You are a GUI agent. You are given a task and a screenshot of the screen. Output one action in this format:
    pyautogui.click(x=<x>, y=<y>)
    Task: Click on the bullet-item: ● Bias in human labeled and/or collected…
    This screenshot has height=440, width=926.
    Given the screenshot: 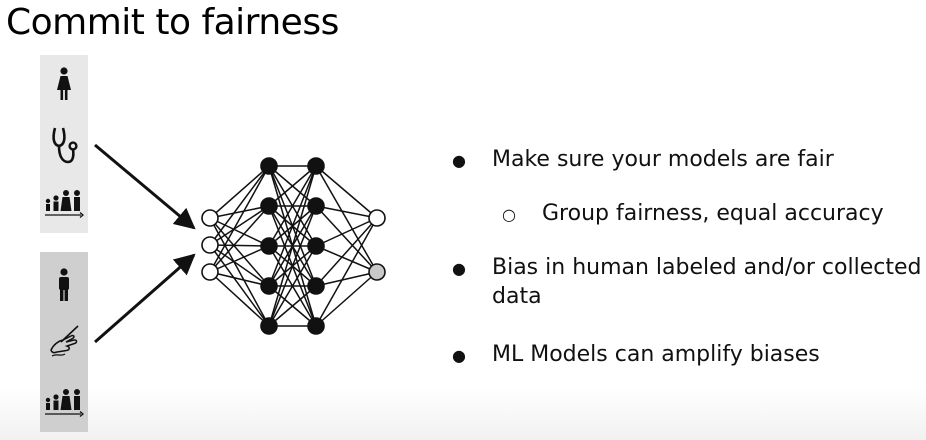 What is the action you would take?
    pyautogui.click(x=686, y=282)
    